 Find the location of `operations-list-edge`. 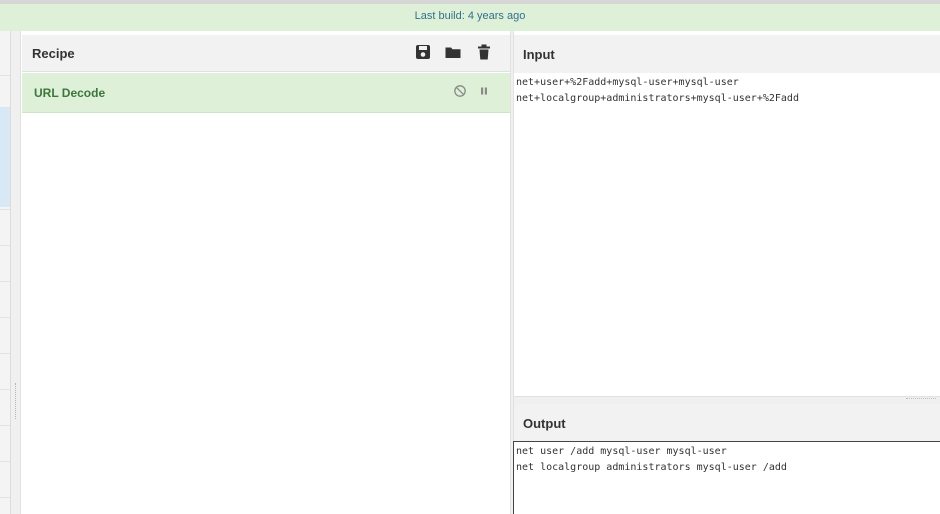

operations-list-edge is located at coordinates (5, 272).